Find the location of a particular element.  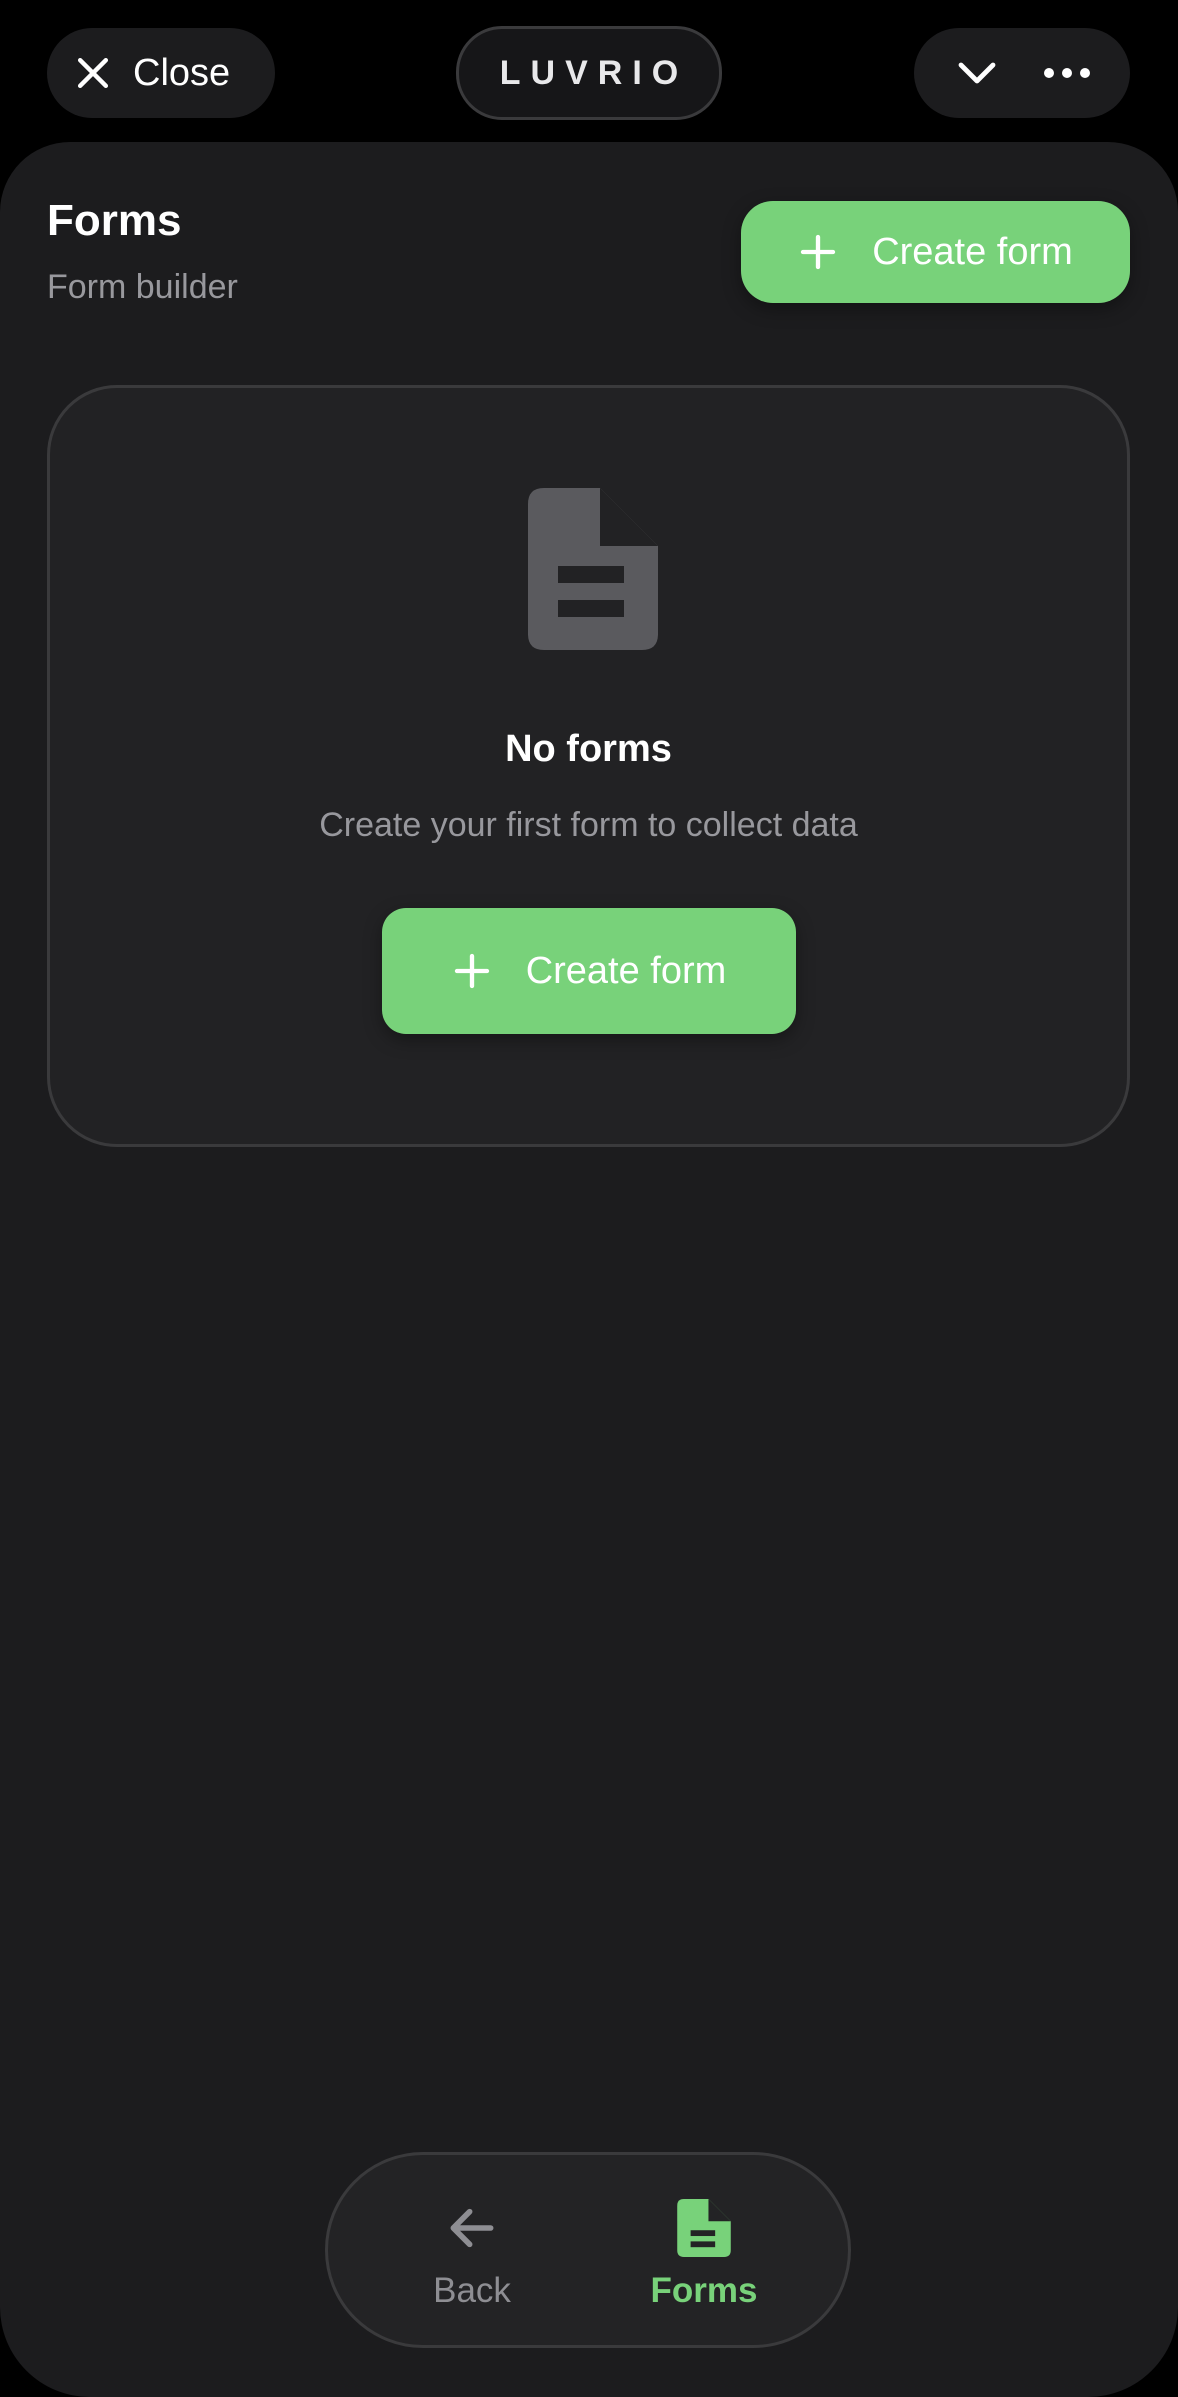

empty-state-title: No forms is located at coordinates (588, 749).